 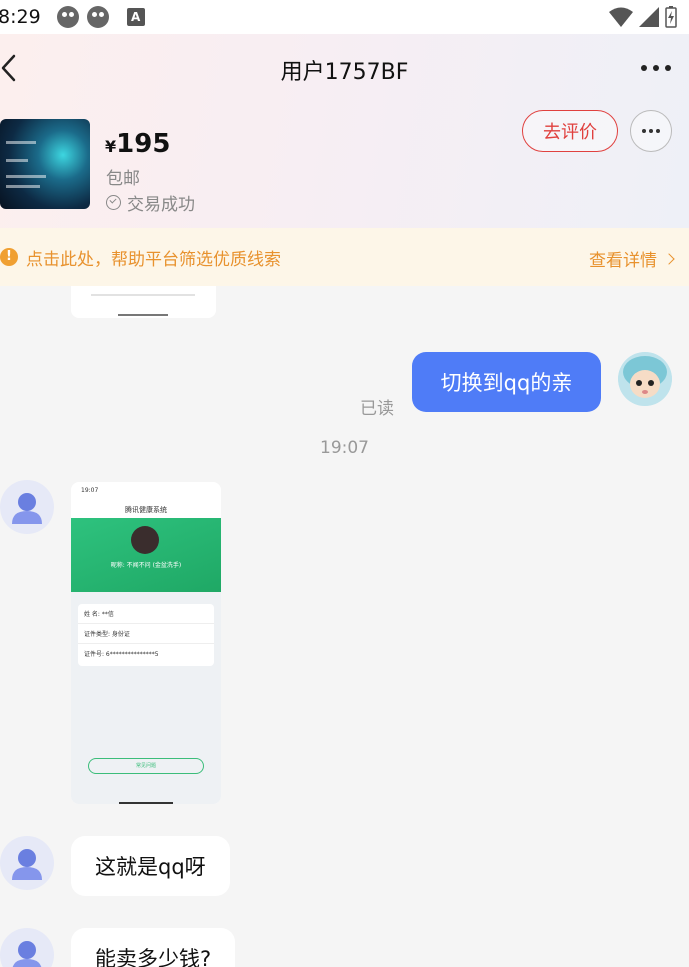 I want to click on screenshot-row: 姓 名: **信, so click(x=146, y=614).